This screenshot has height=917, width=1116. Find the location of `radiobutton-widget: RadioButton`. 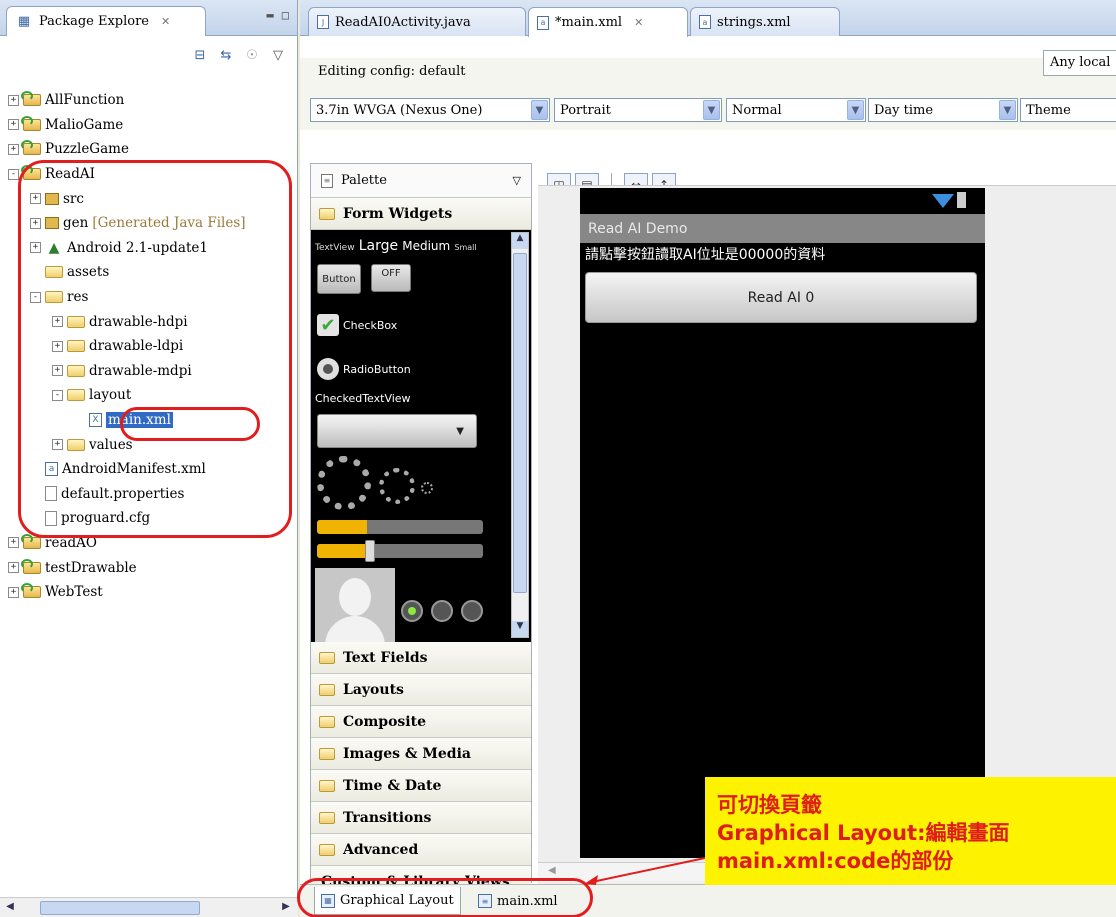

radiobutton-widget: RadioButton is located at coordinates (377, 369).